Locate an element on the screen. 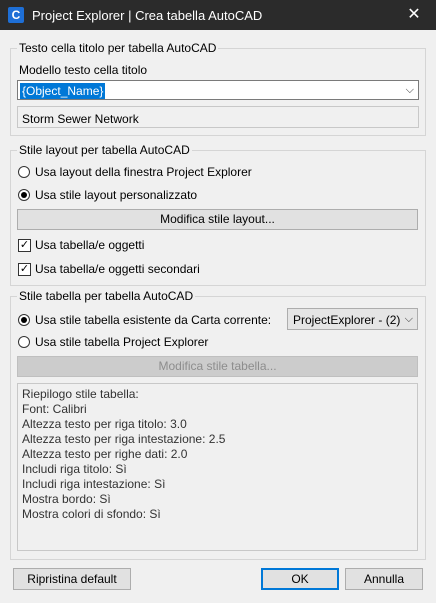  summary-line: Font: Calibri is located at coordinates (54, 409).